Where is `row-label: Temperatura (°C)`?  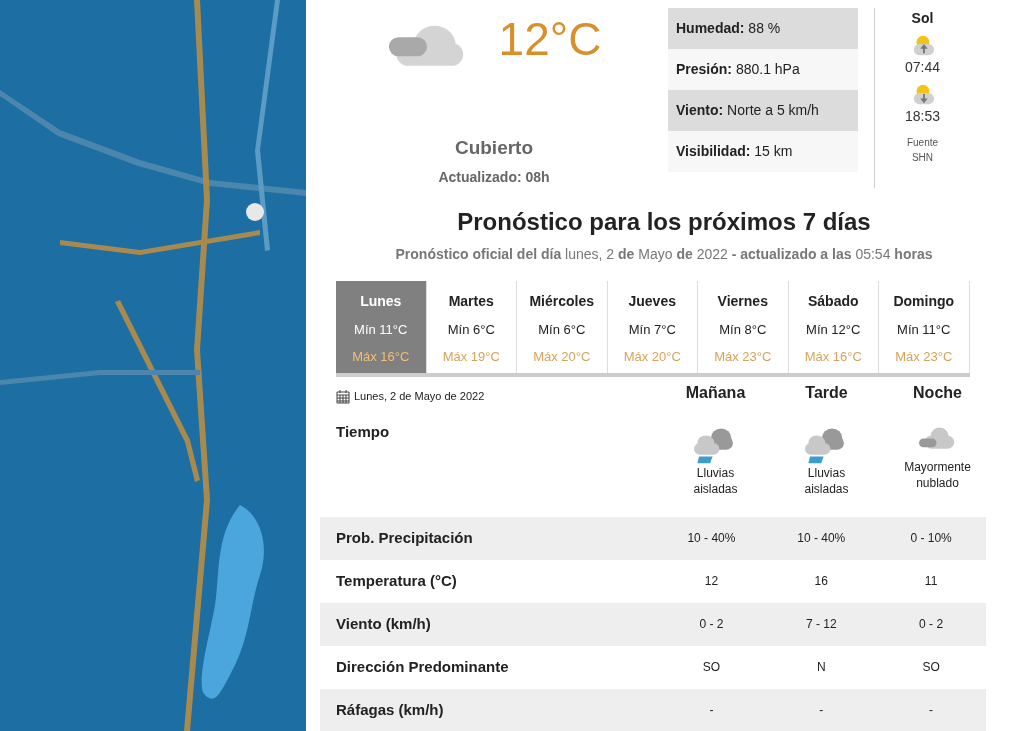 row-label: Temperatura (°C) is located at coordinates (396, 580).